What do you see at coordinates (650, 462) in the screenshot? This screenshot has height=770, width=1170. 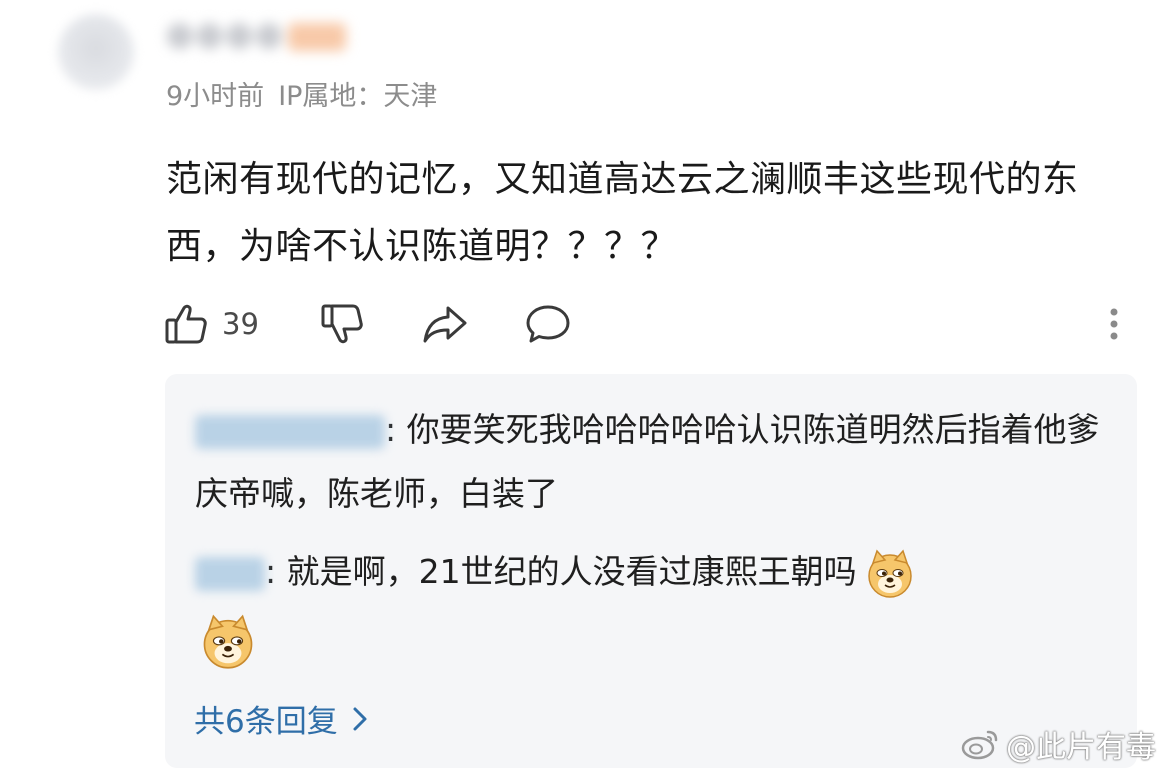 I see `reply-item: : 你要笑死我哈哈哈哈哈认识陈道明然后指着他爹庆帝喊，陈老师，白装了` at bounding box center [650, 462].